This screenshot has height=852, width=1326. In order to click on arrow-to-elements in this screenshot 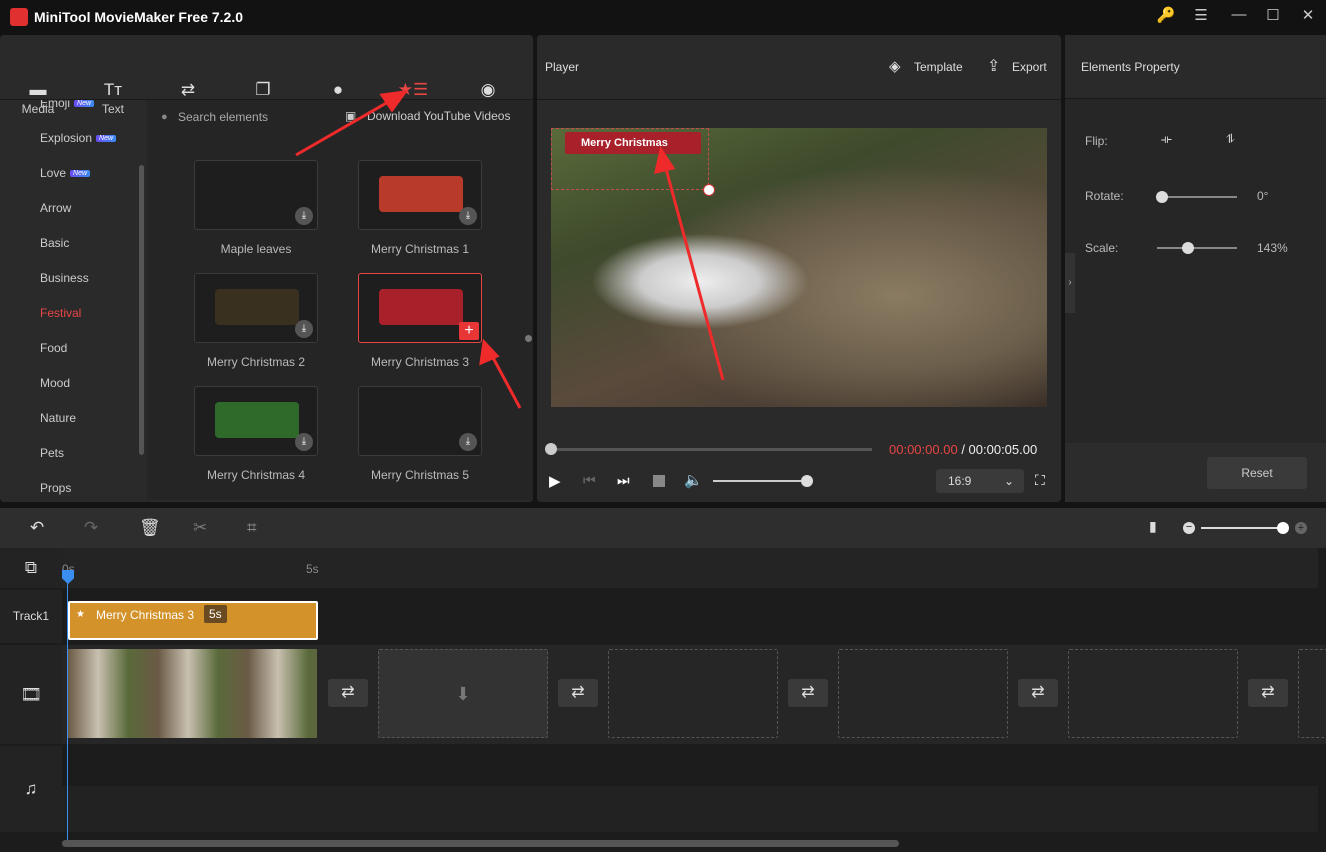, I will do `click(345, 126)`.